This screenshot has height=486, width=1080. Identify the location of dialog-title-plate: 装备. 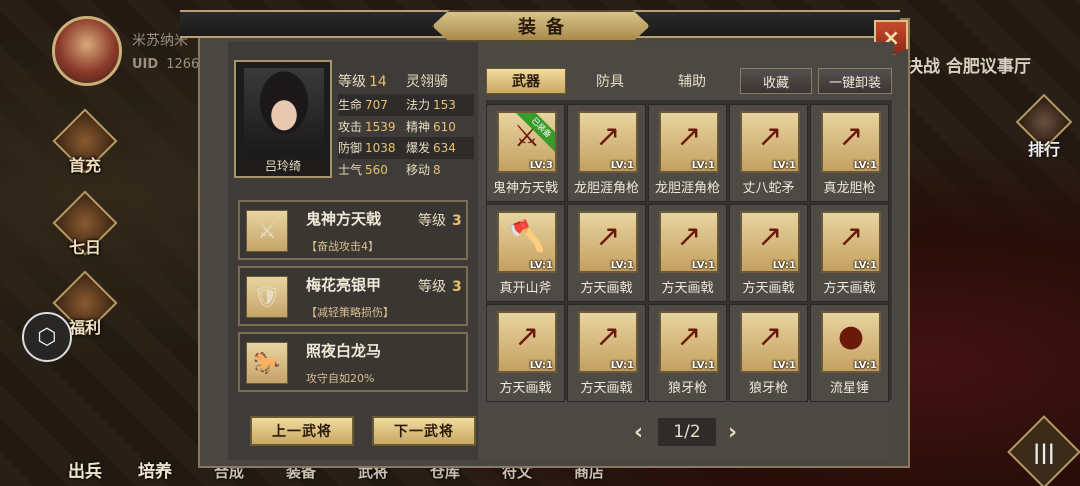
(541, 26).